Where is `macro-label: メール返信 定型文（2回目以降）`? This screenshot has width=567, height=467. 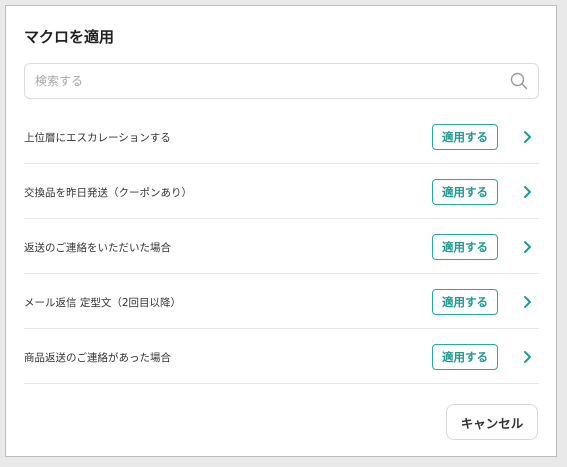
macro-label: メール返信 定型文（2回目以降） is located at coordinates (103, 303).